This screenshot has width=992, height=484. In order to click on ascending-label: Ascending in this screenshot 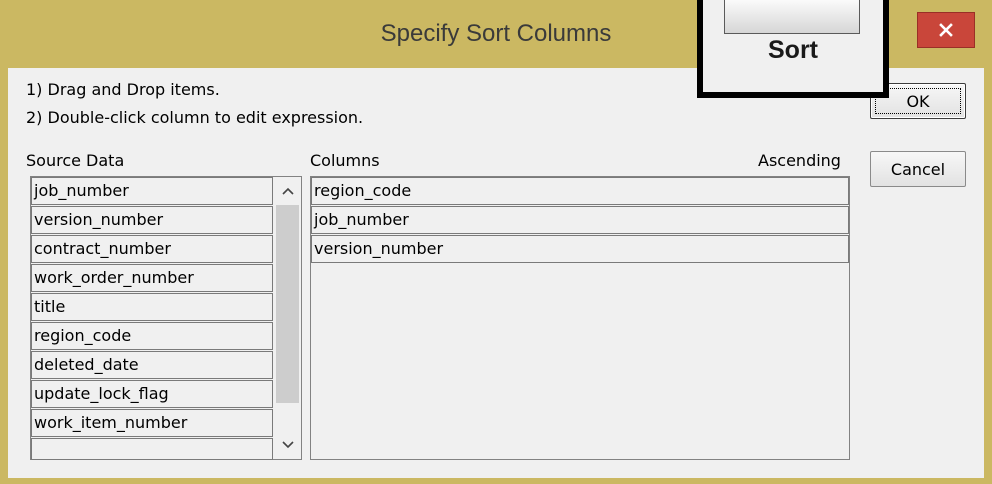, I will do `click(799, 160)`.